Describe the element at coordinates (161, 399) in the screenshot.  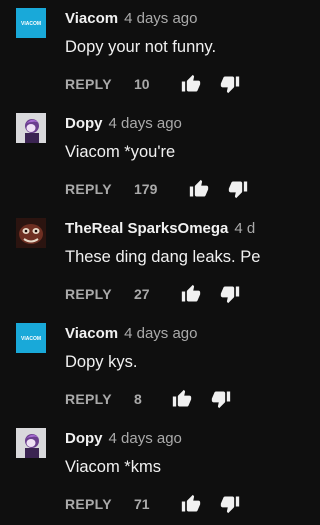
I see `comment-actions: REPLY 8` at that location.